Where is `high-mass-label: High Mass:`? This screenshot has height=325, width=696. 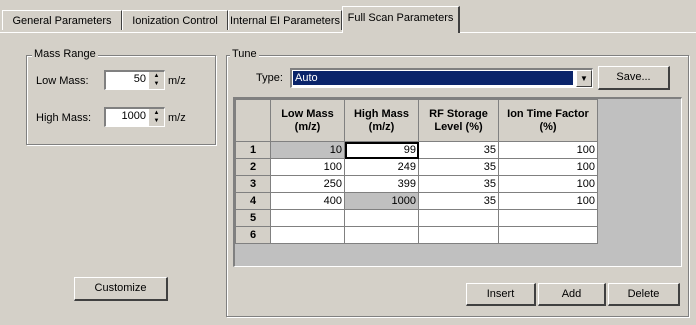 high-mass-label: High Mass: is located at coordinates (64, 118).